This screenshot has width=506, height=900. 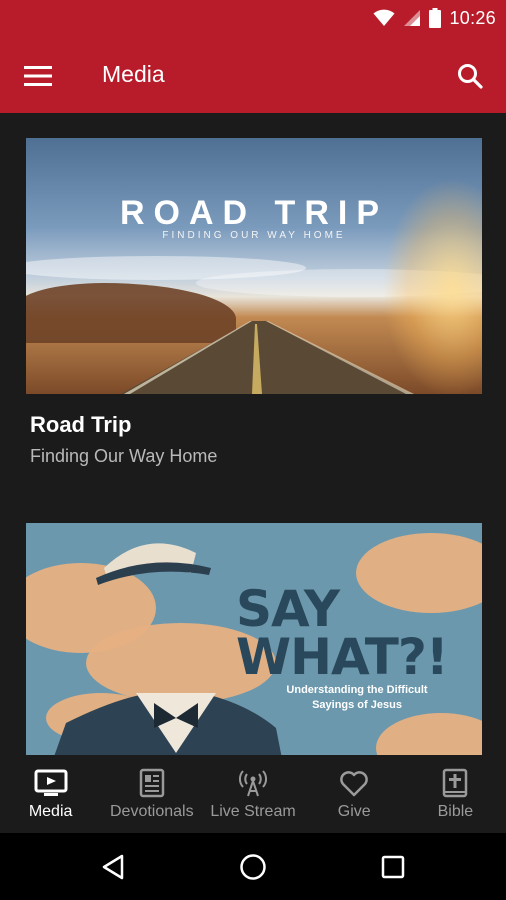 I want to click on nav-item-media: Media, so click(x=50, y=794).